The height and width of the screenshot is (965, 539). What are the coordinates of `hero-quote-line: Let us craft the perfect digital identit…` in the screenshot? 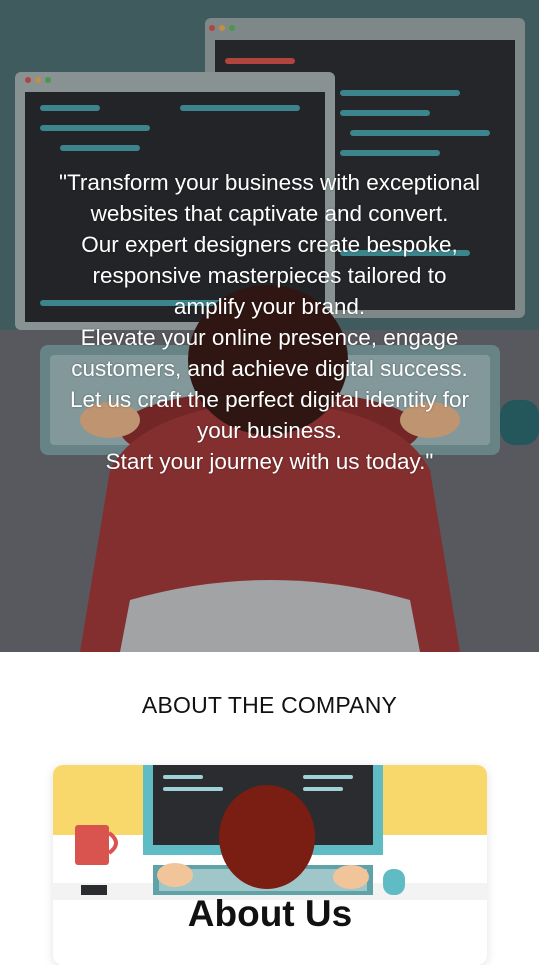 It's located at (269, 399).